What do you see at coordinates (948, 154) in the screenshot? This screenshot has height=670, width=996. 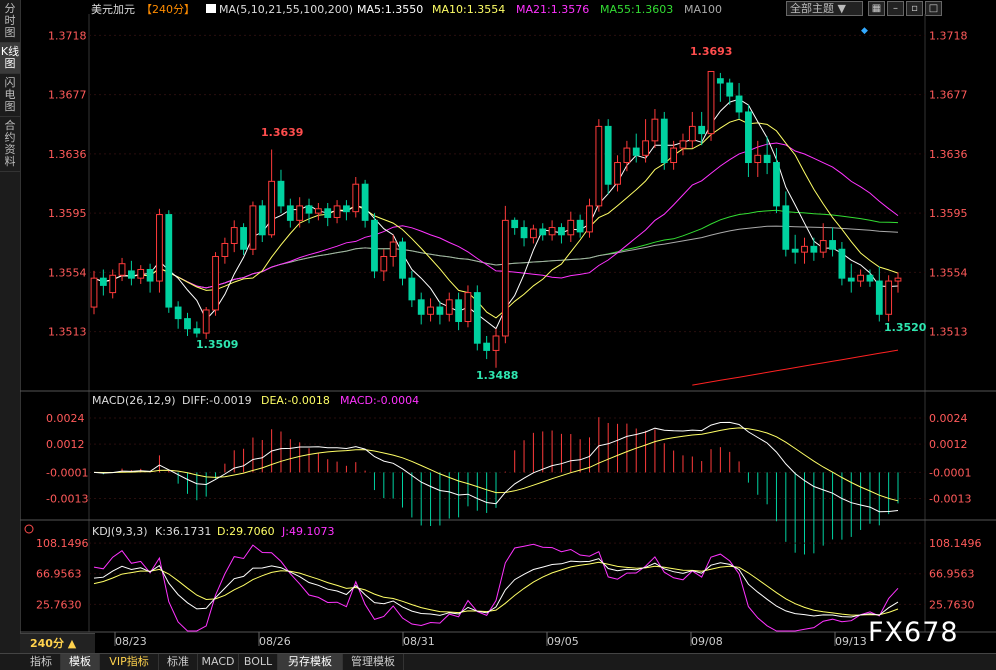 I see `price-label-right: 1.3636` at bounding box center [948, 154].